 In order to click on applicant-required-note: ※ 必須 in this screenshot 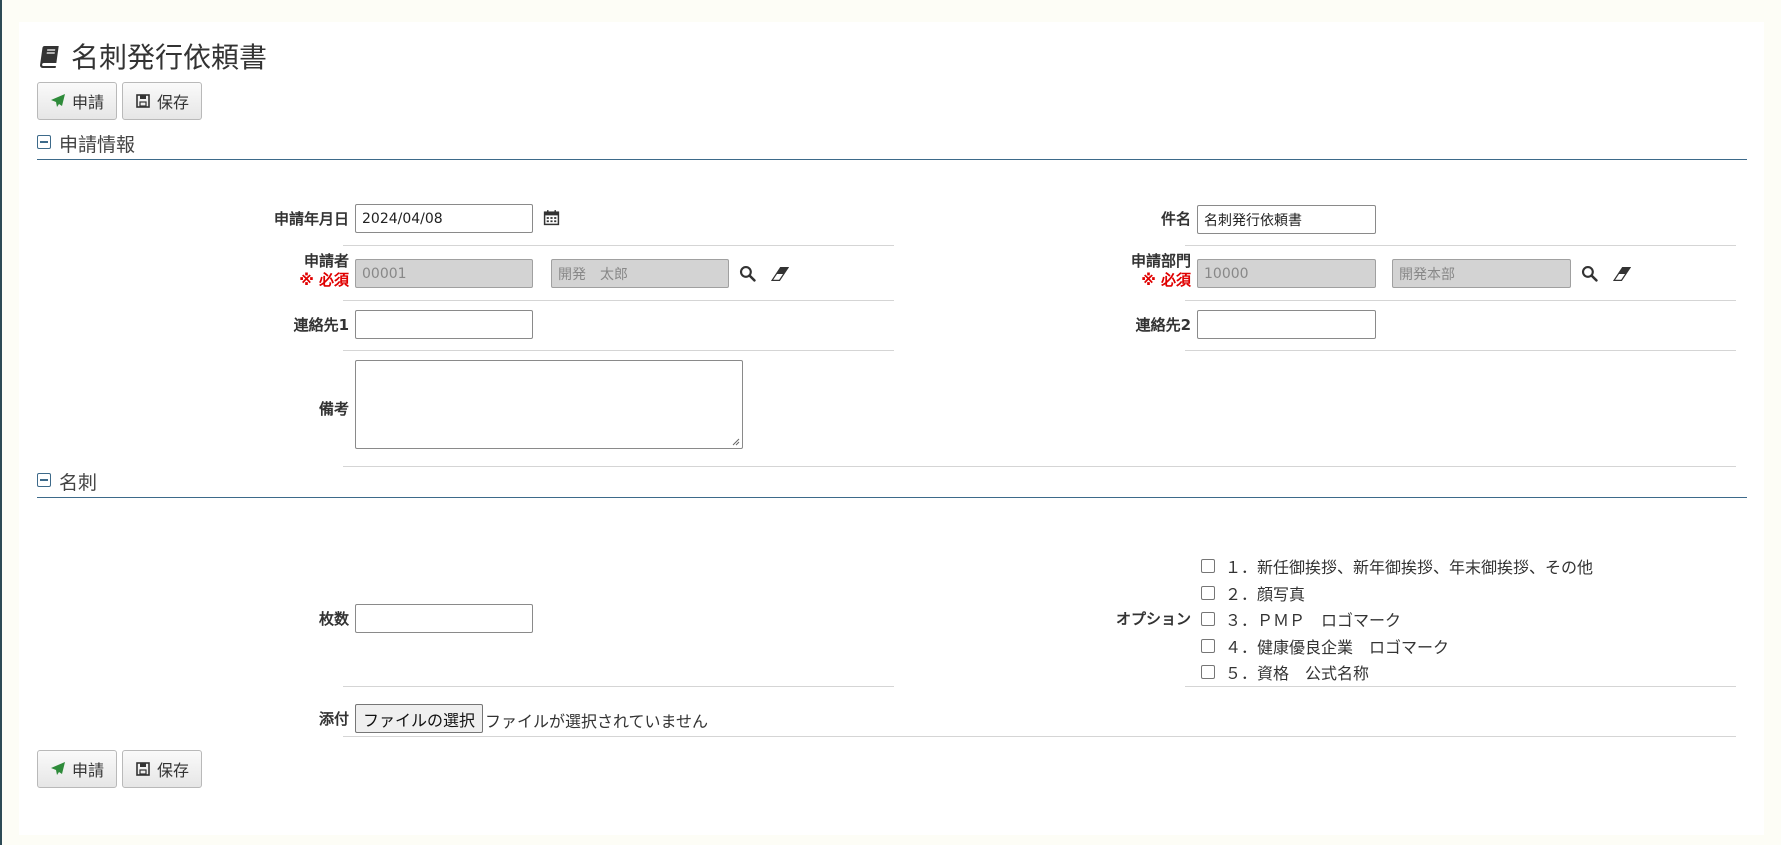, I will do `click(324, 280)`.